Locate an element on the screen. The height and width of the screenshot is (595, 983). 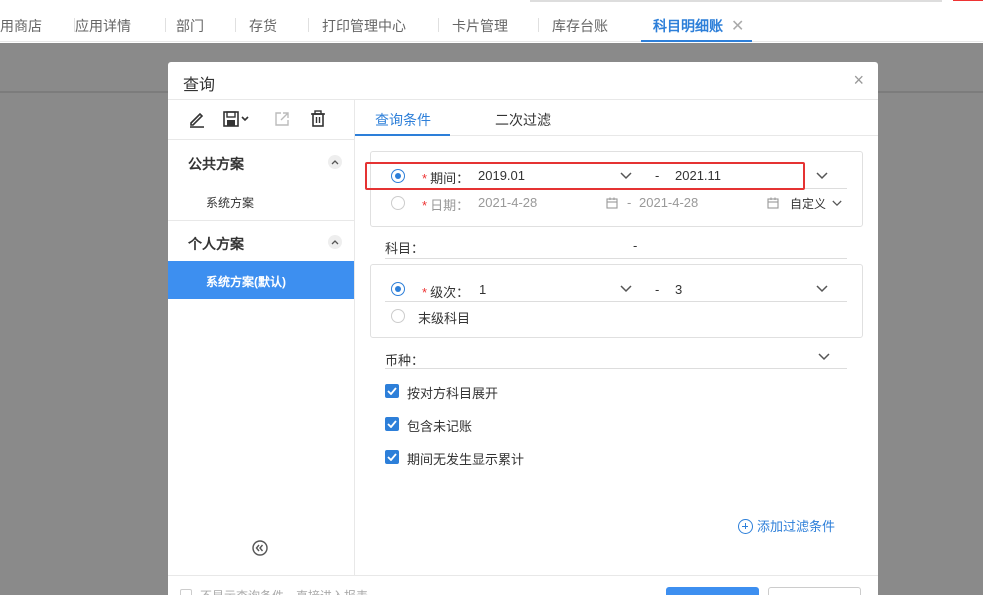
tab-label: 用商店 is located at coordinates (21, 26).